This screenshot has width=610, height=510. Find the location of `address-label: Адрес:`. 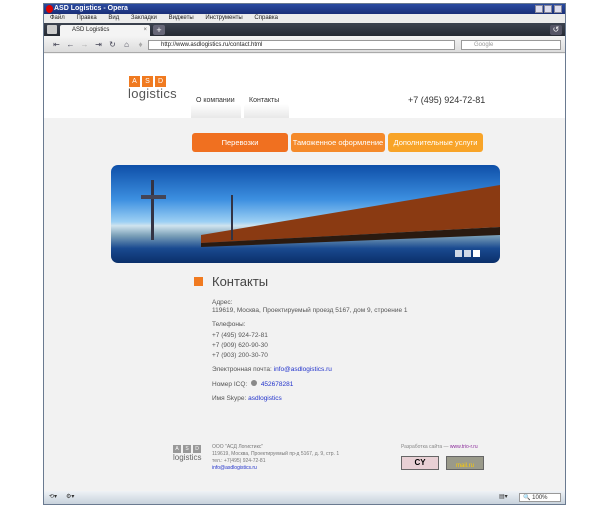

address-label: Адрес: is located at coordinates (222, 302).